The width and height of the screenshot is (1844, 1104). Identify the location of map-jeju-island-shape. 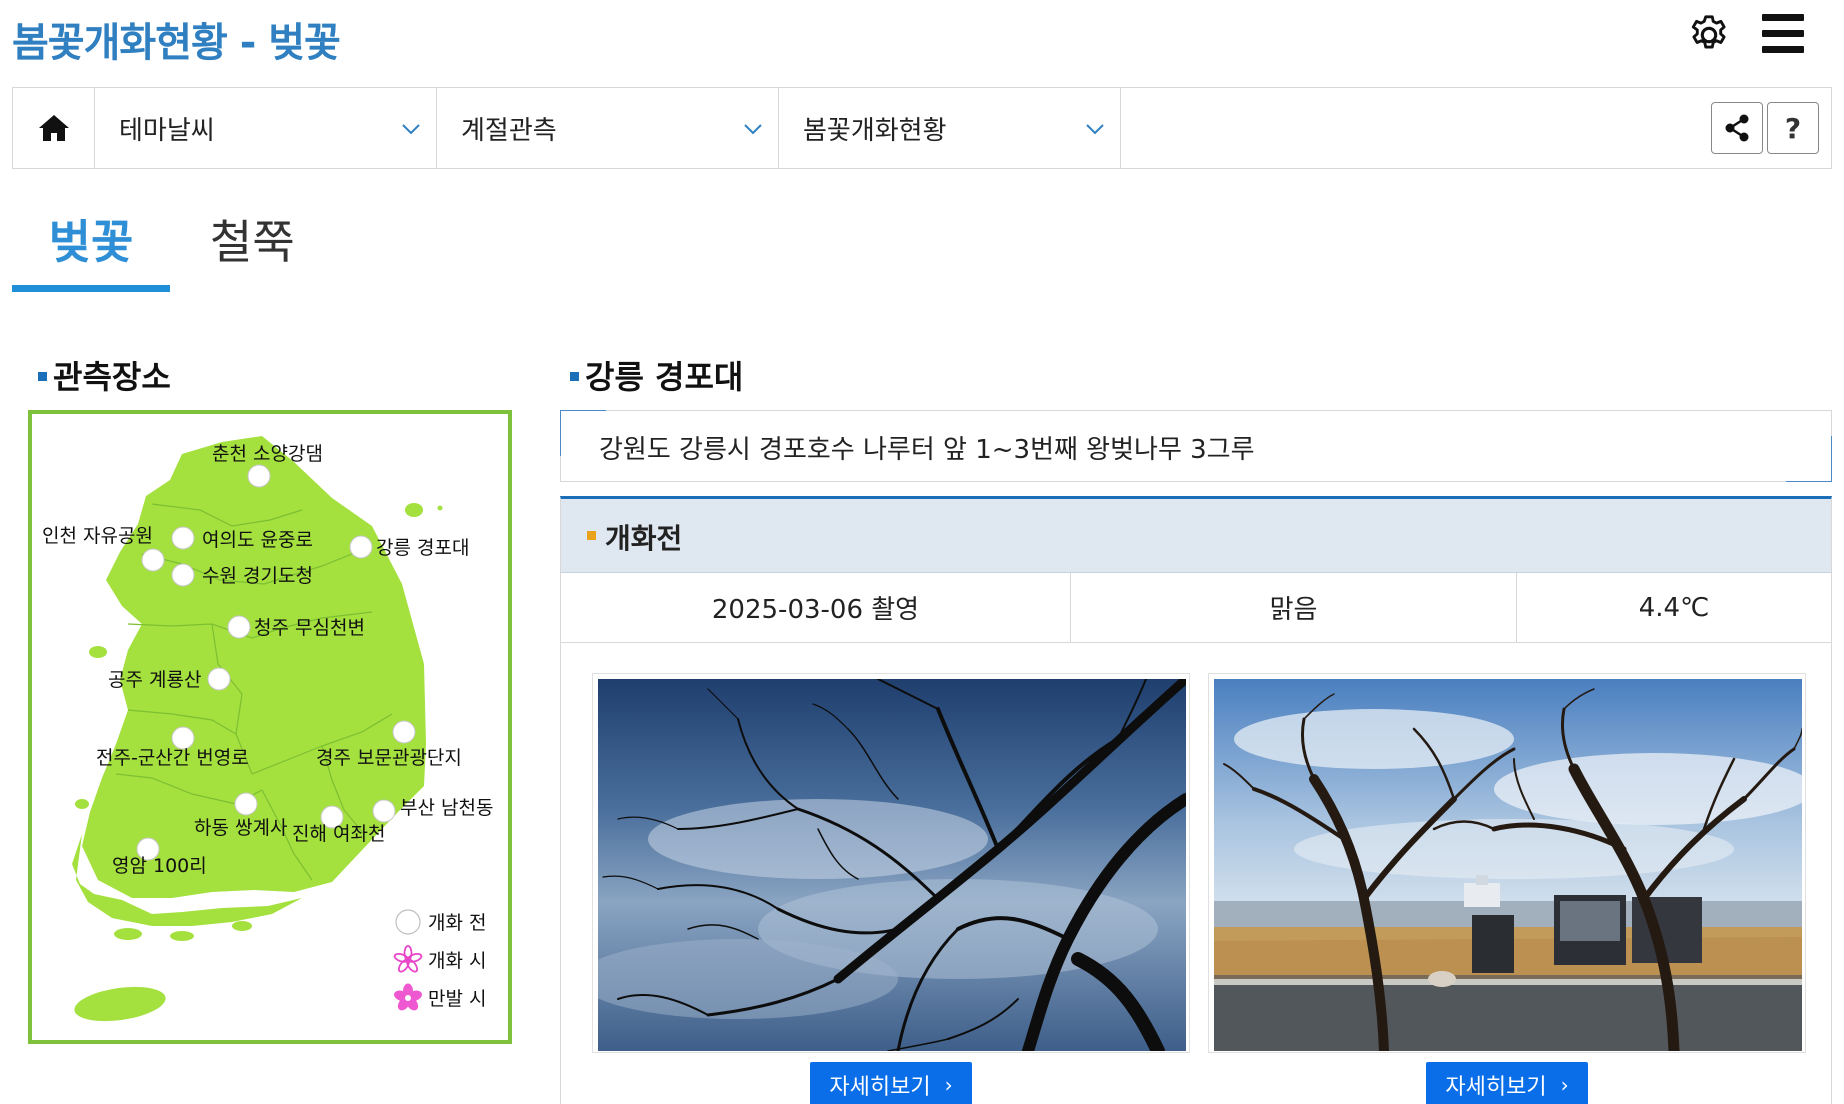
(120, 1004).